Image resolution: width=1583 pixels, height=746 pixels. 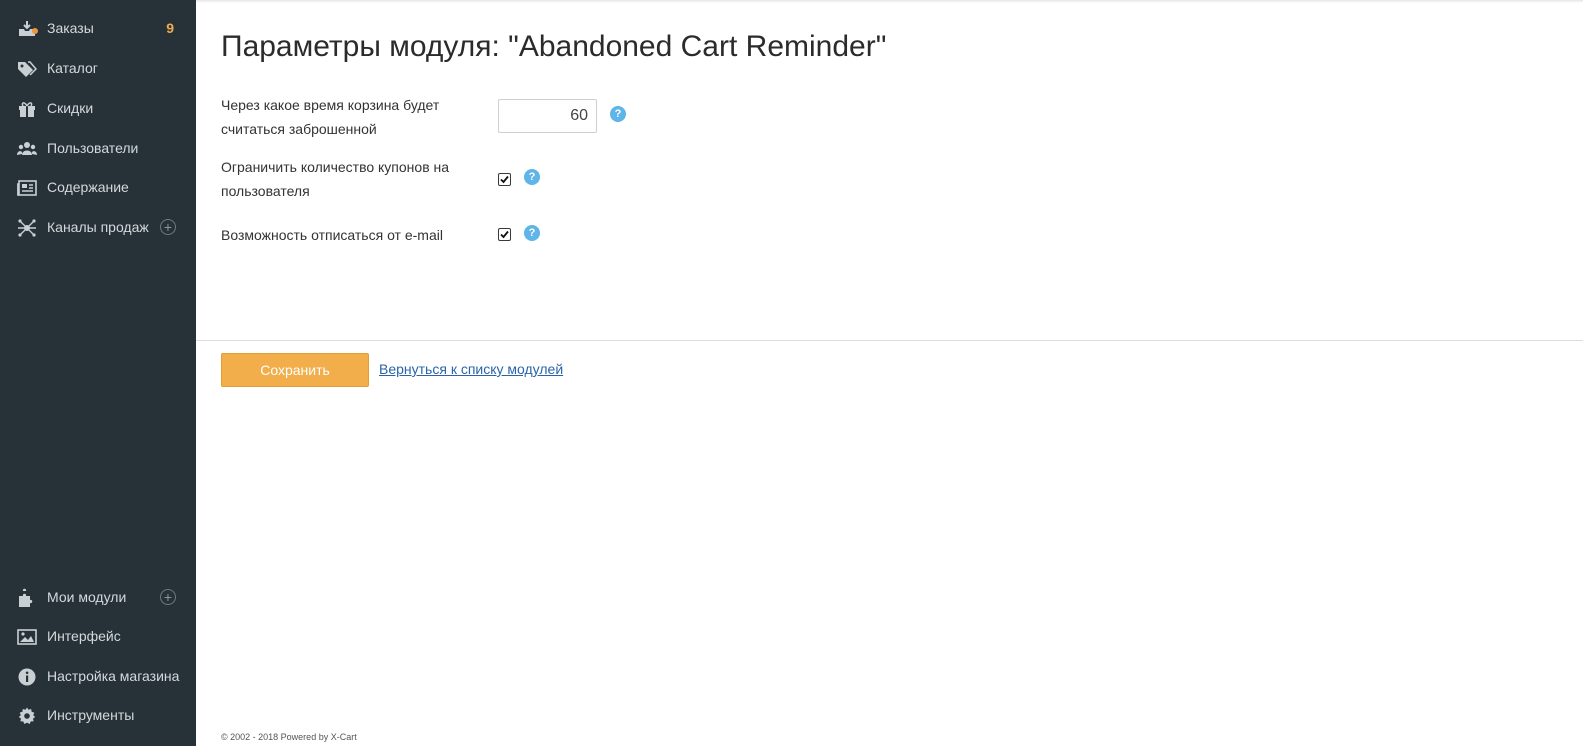 What do you see at coordinates (27, 716) in the screenshot?
I see `gear-icon` at bounding box center [27, 716].